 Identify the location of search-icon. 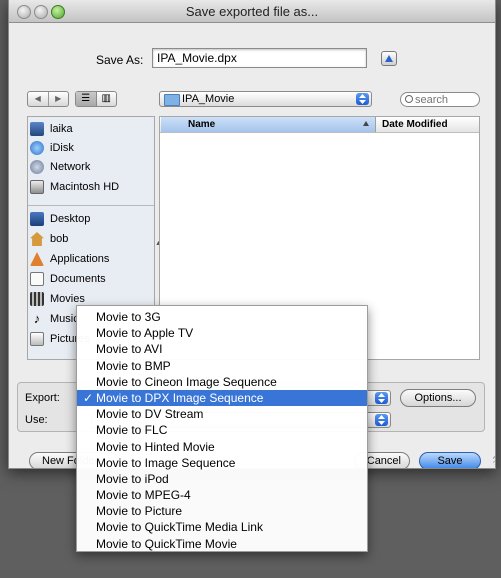
(409, 99).